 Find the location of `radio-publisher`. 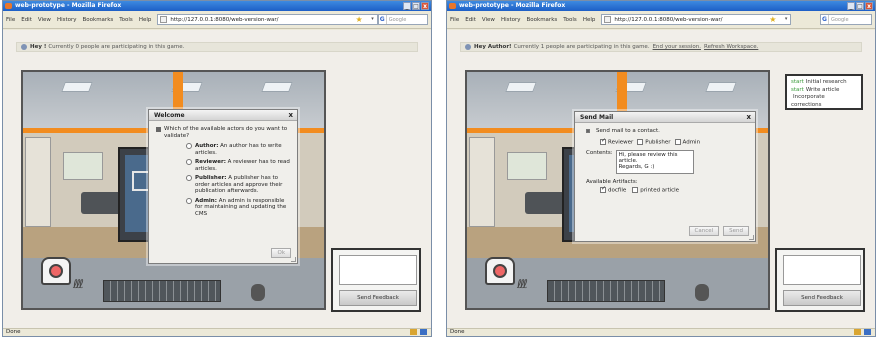

radio-publisher is located at coordinates (189, 178).